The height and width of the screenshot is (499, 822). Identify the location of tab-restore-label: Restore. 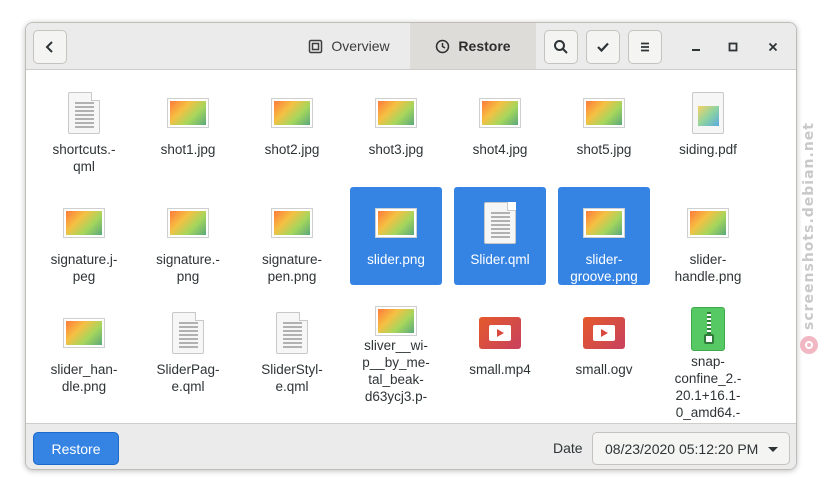
(484, 46).